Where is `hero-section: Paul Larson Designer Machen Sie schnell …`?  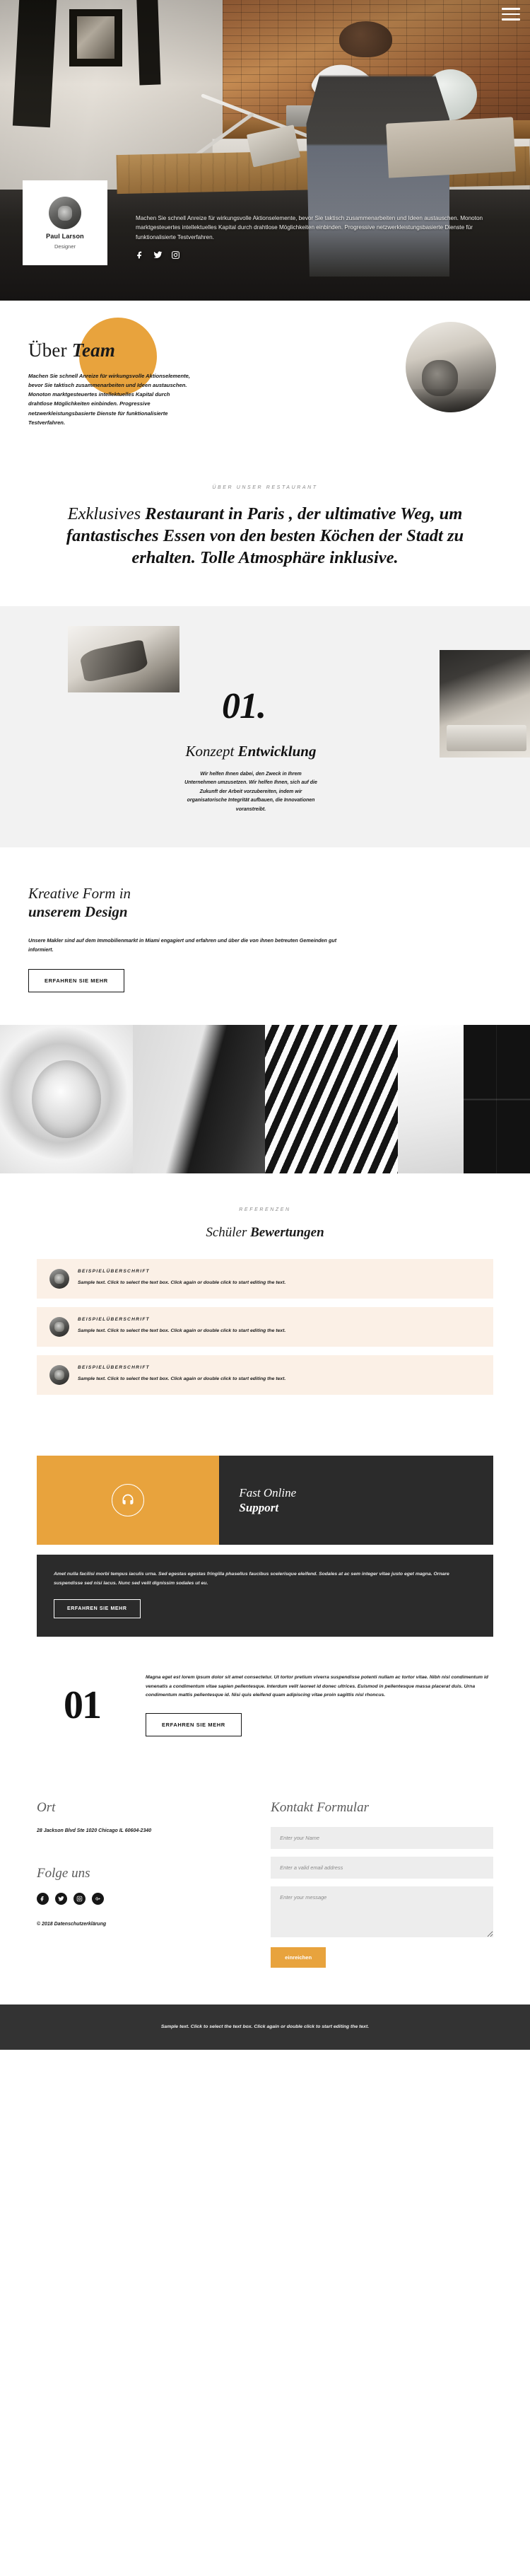
hero-section: Paul Larson Designer Machen Sie schnell … is located at coordinates (265, 150).